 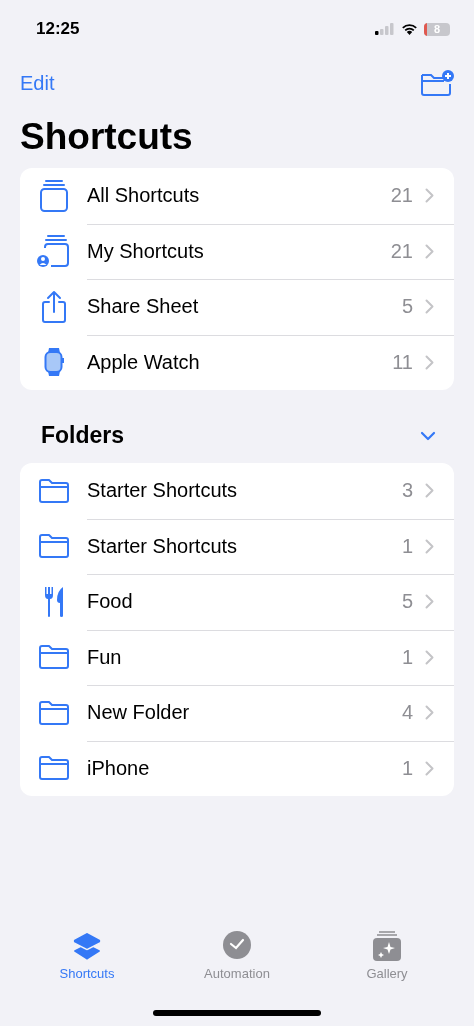 I want to click on list-item: Share Sheet 5, so click(x=237, y=307).